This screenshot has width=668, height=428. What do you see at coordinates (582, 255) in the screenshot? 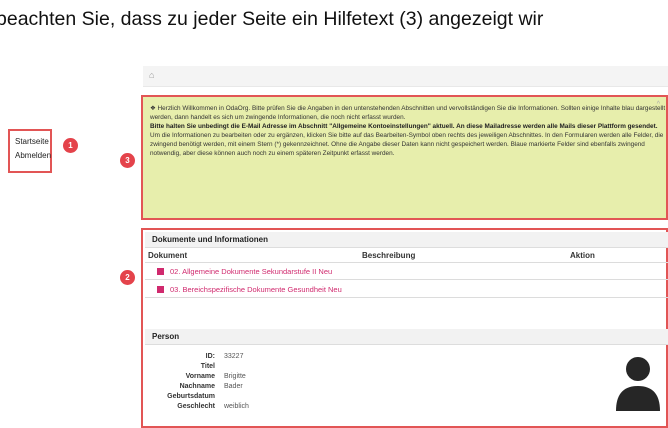
I see `column-action: Aktion` at bounding box center [582, 255].